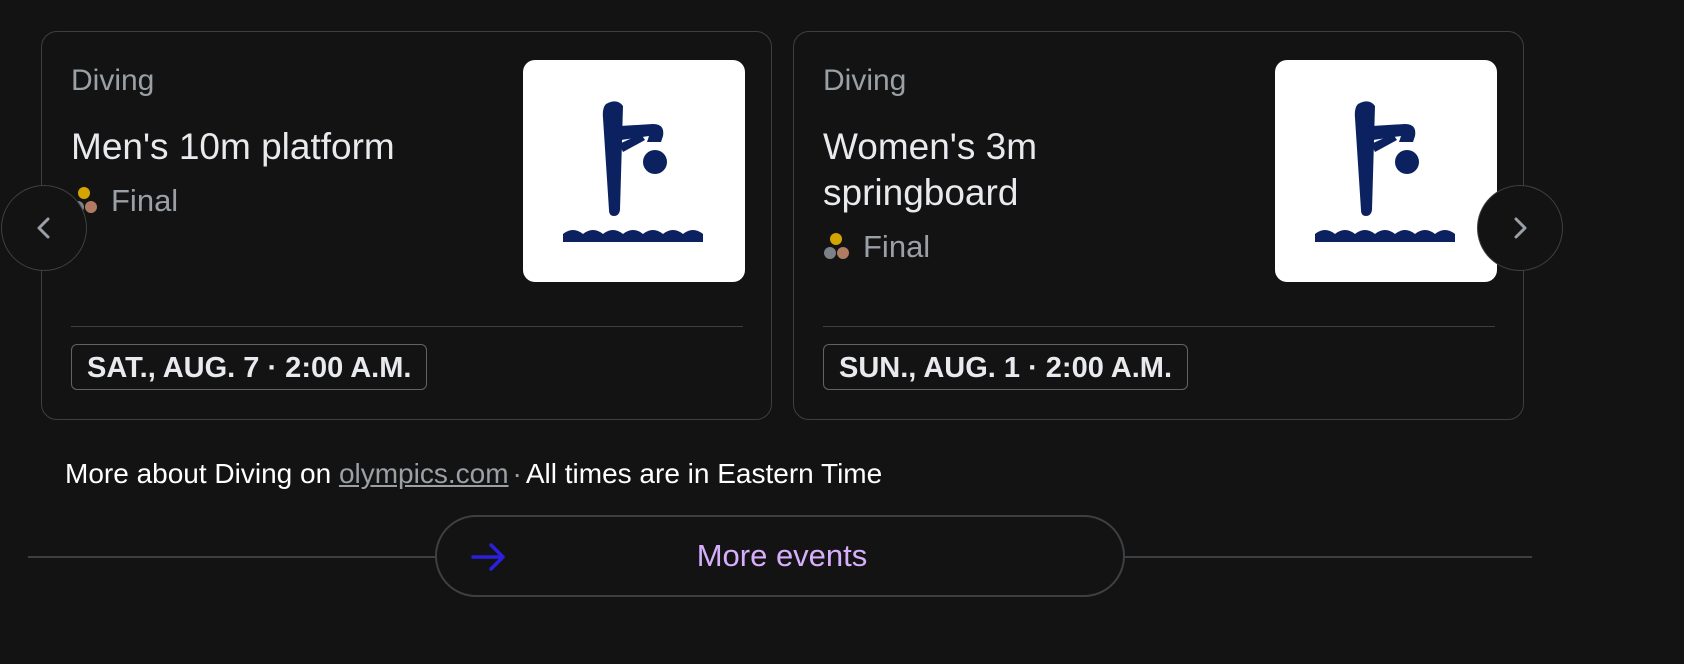  Describe the element at coordinates (198, 473) in the screenshot. I see `source-prefix: More about Diving on` at that location.